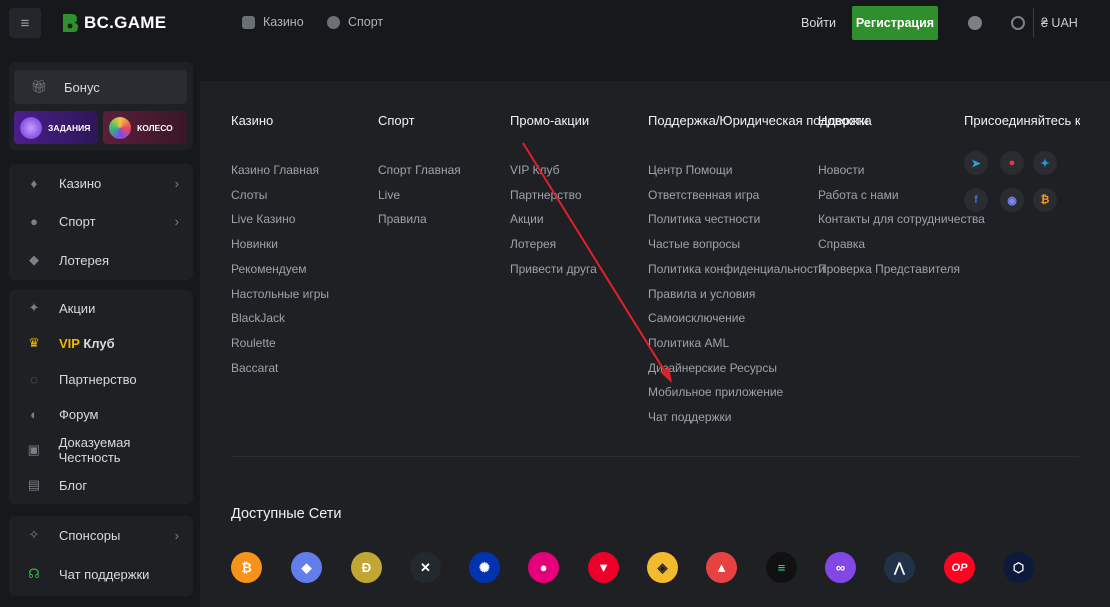  Describe the element at coordinates (366, 567) in the screenshot. I see `dogecoin-icon: Ð` at that location.